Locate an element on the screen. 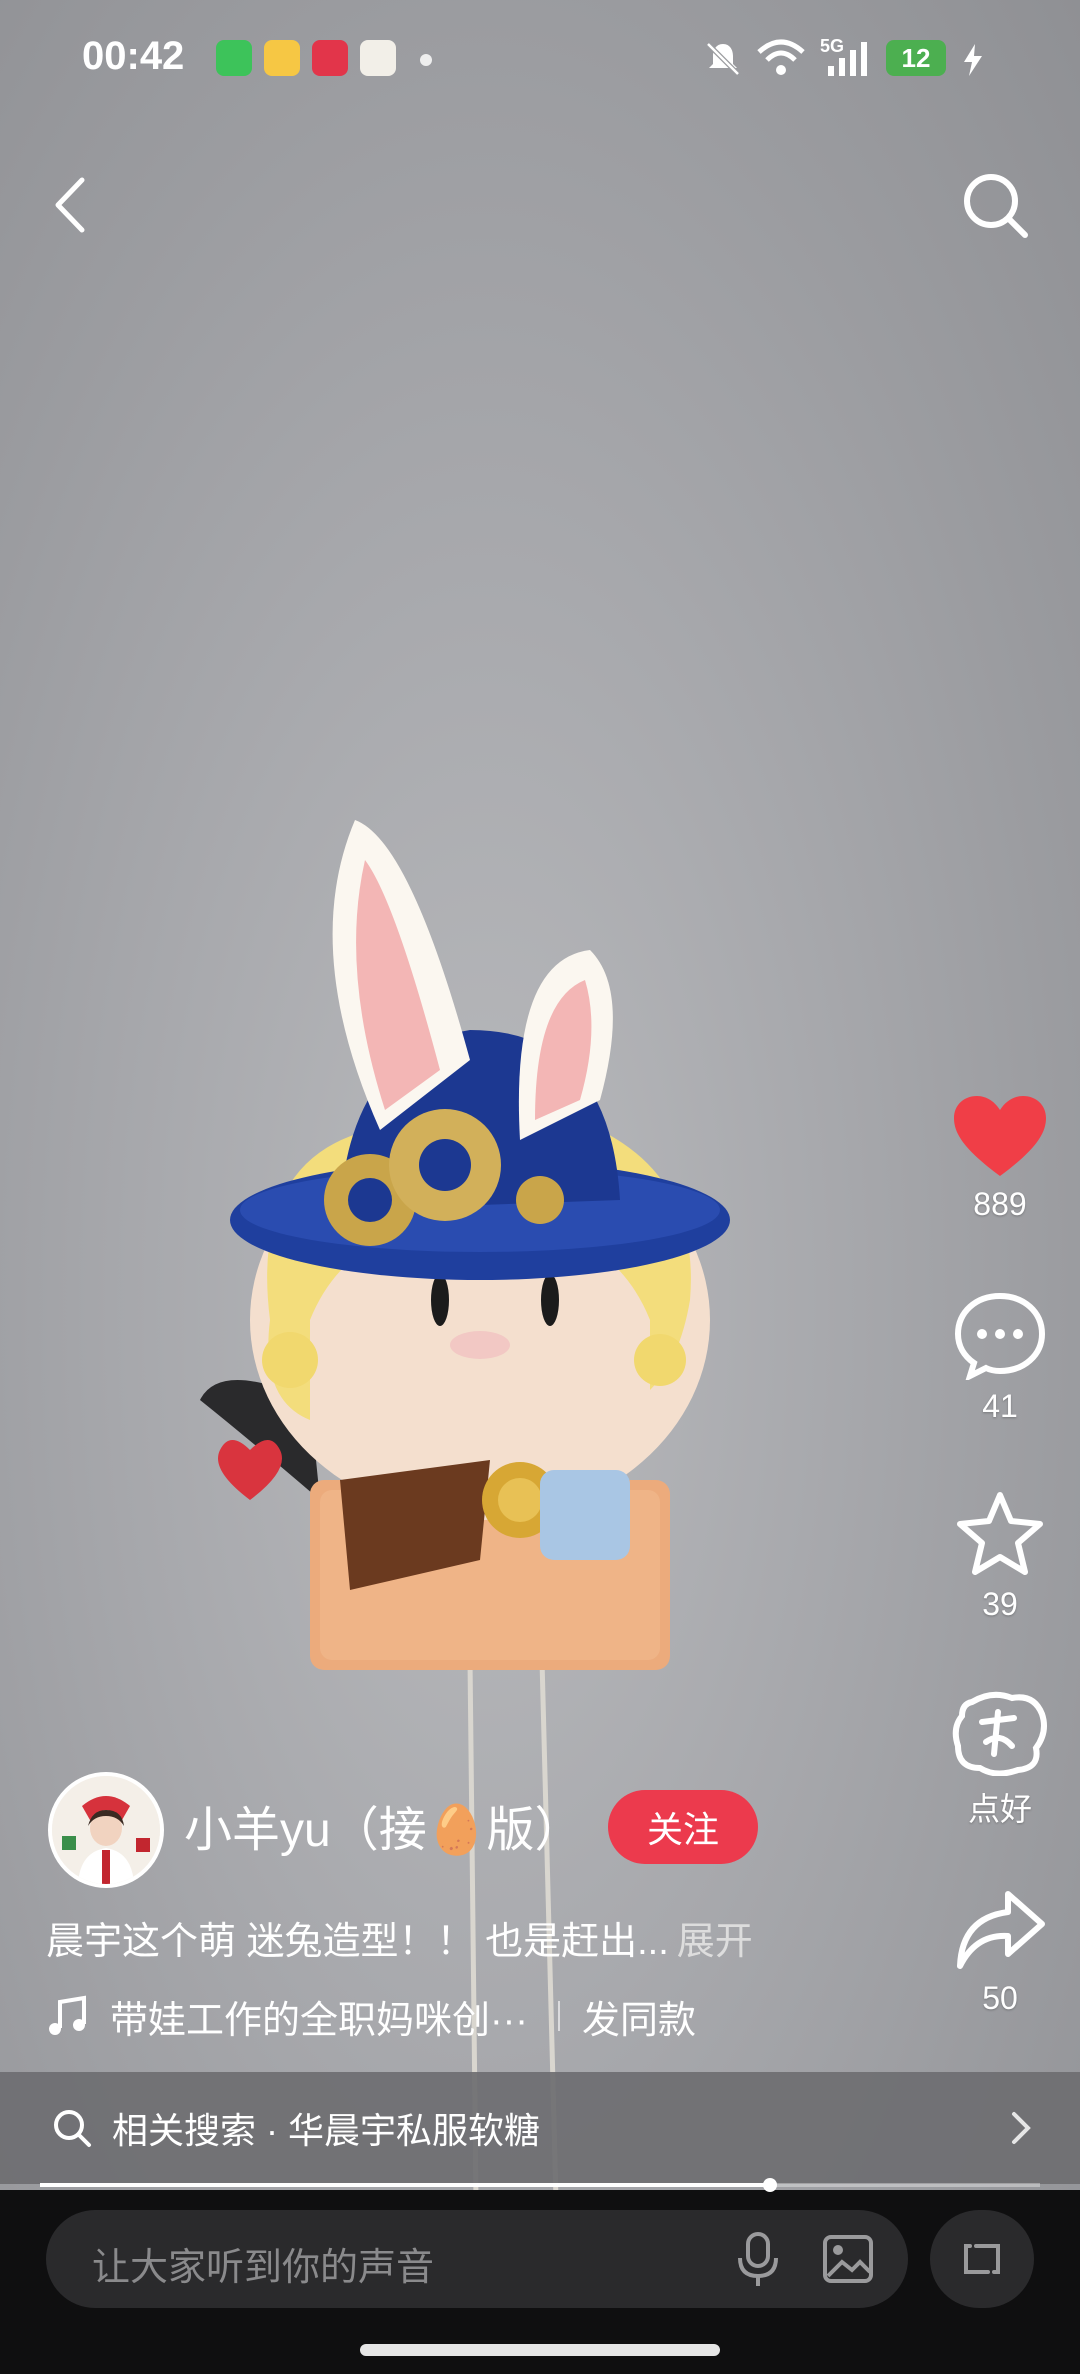 The height and width of the screenshot is (2374, 1080). use-same-sound-link: 发同款 is located at coordinates (639, 2016).